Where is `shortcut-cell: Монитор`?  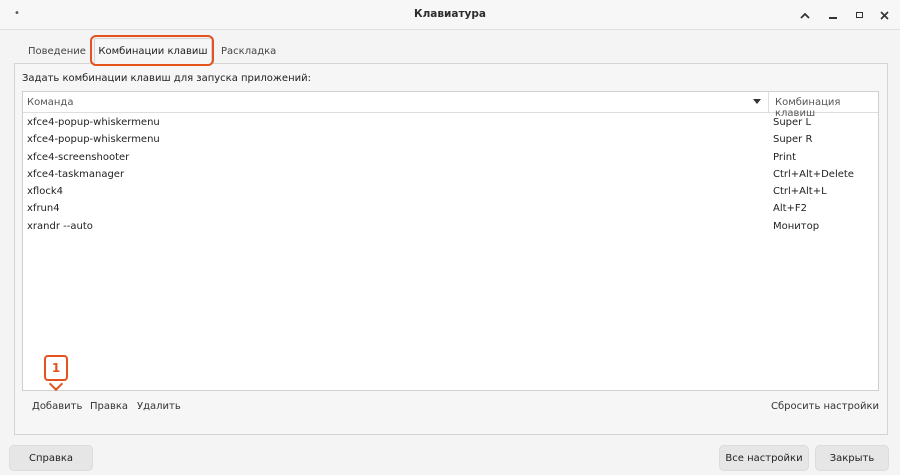
shortcut-cell: Монитор is located at coordinates (796, 226).